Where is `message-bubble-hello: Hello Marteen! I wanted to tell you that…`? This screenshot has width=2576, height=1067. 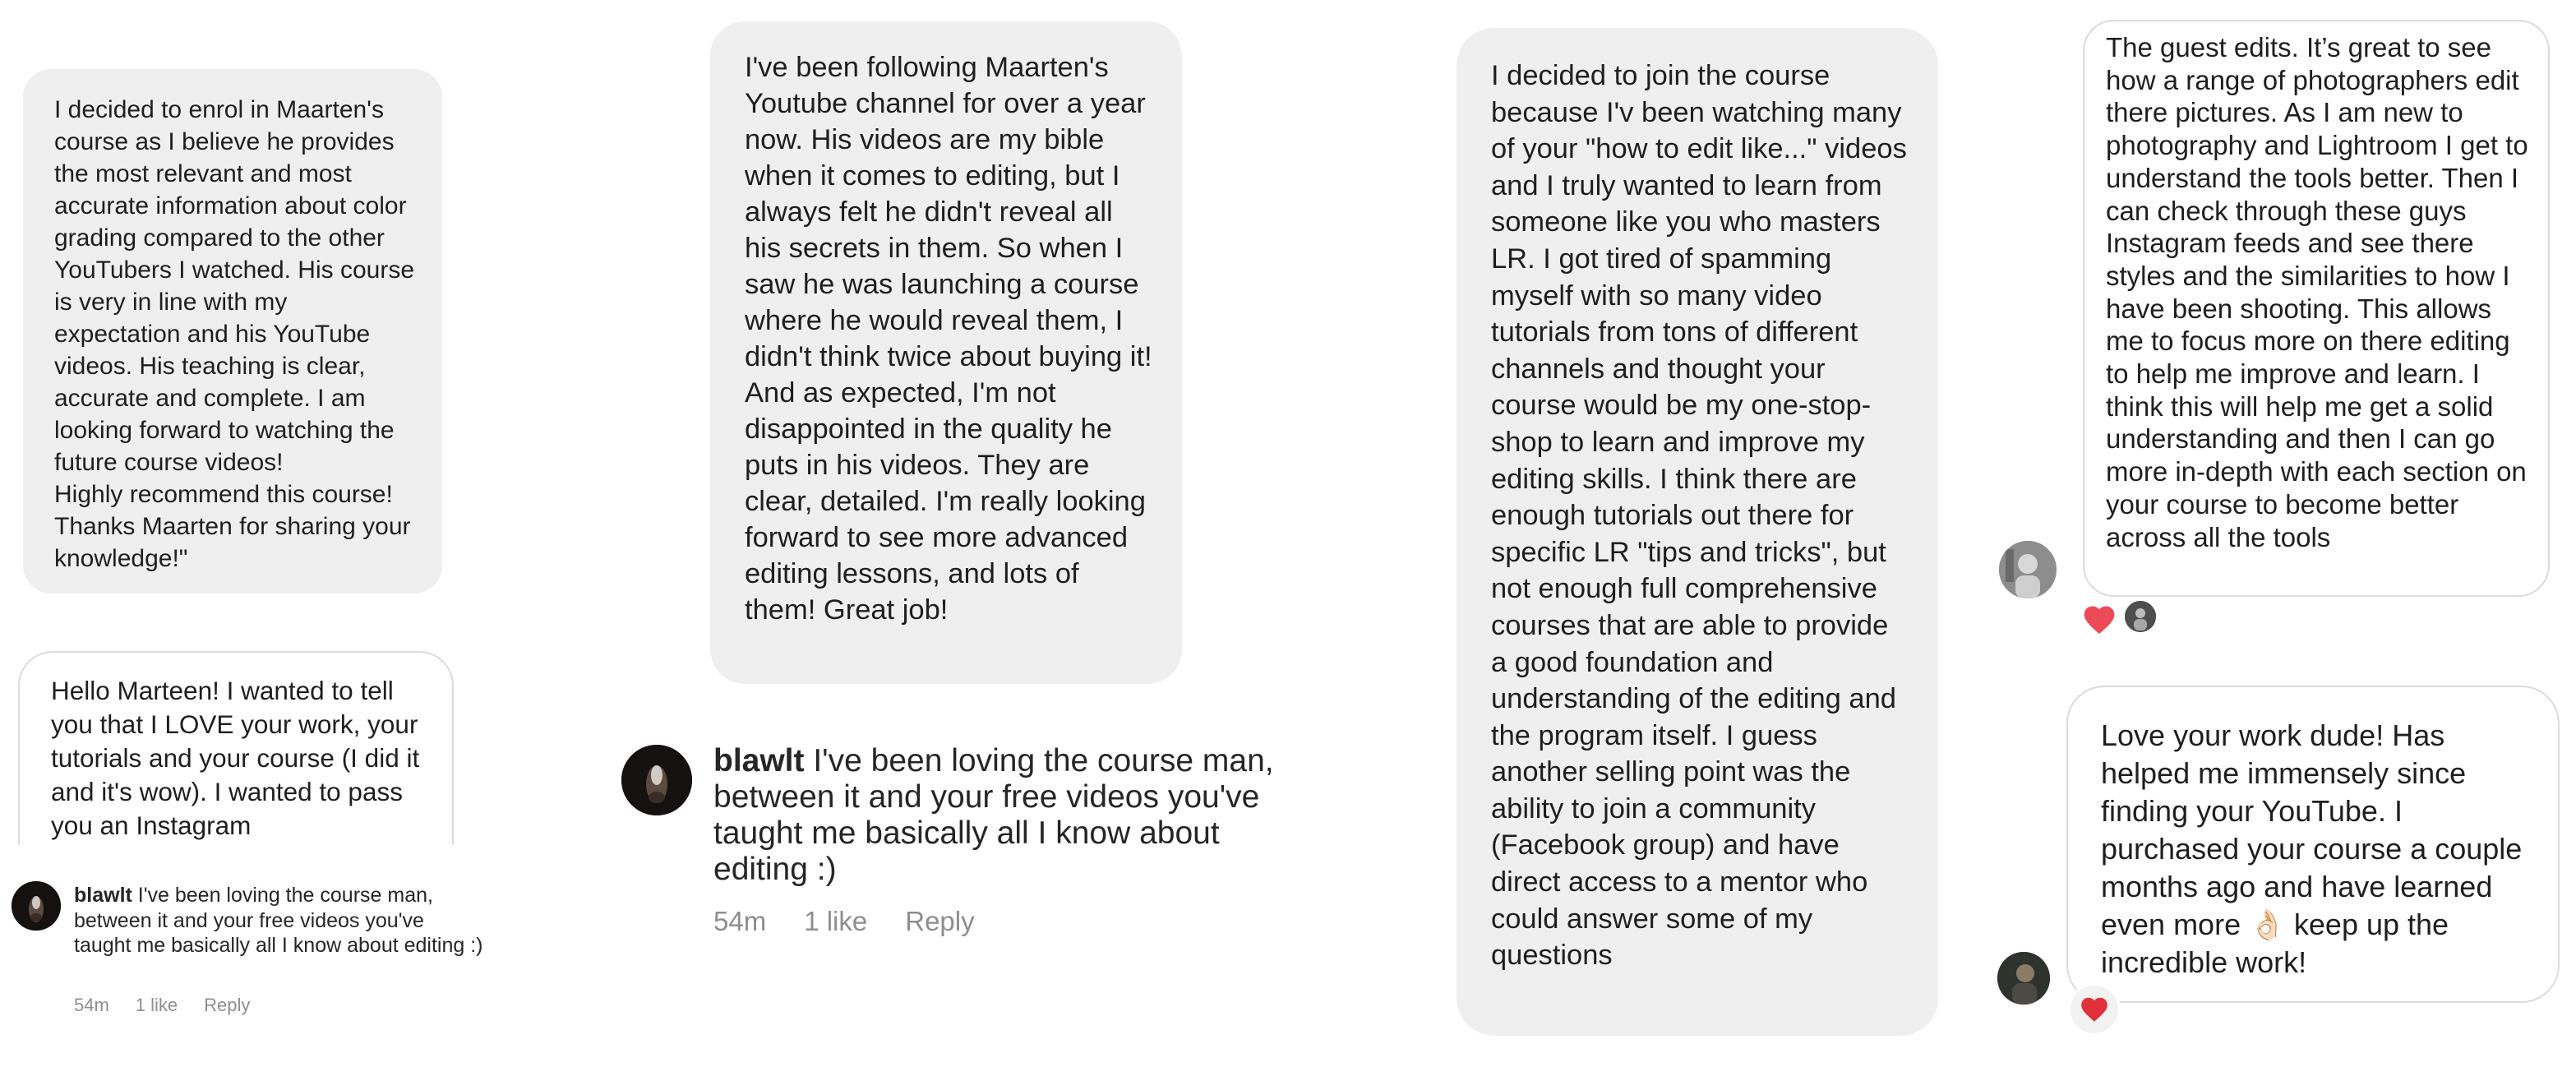 message-bubble-hello: Hello Marteen! I wanted to tell you that… is located at coordinates (236, 748).